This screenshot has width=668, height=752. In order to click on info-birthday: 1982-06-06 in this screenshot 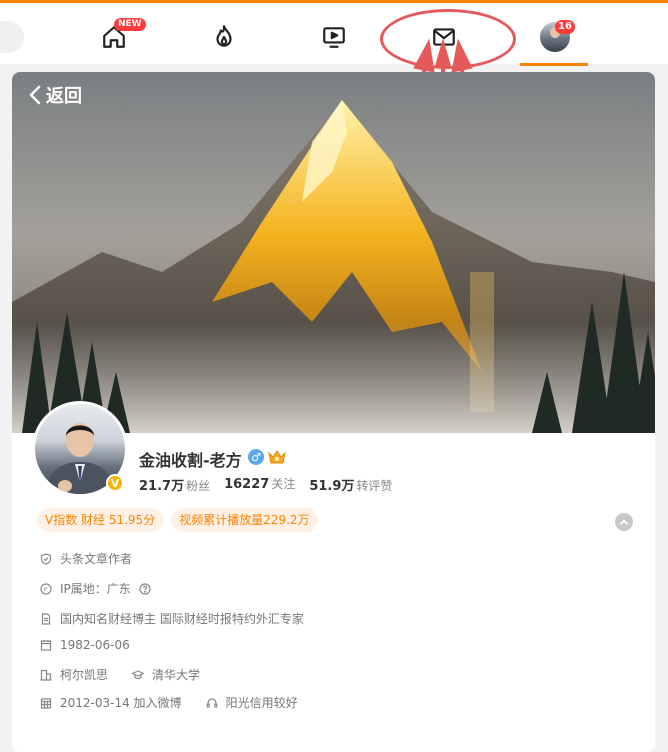, I will do `click(85, 645)`.